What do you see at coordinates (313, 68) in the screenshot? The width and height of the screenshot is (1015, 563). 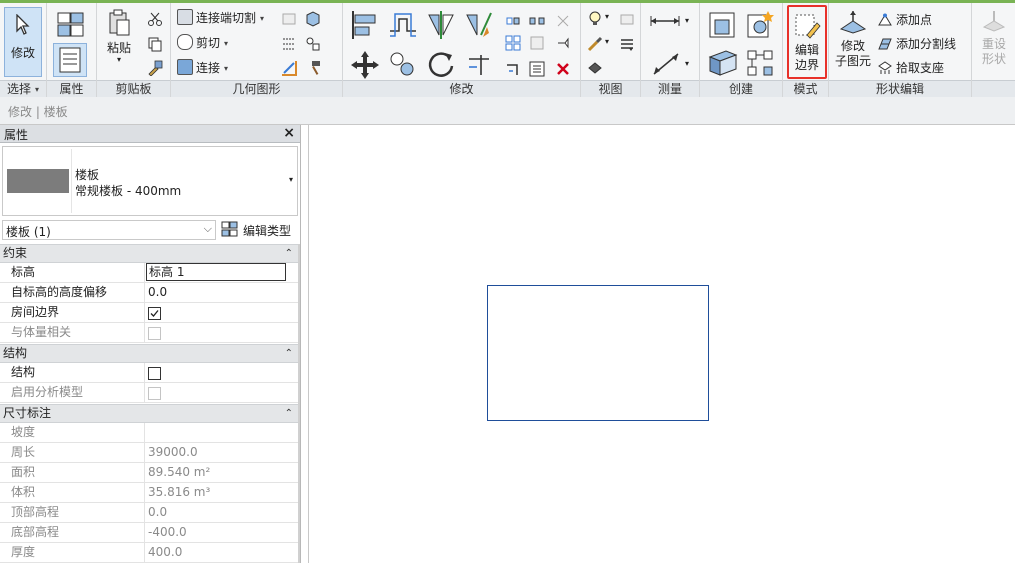 I see `hammer-icon` at bounding box center [313, 68].